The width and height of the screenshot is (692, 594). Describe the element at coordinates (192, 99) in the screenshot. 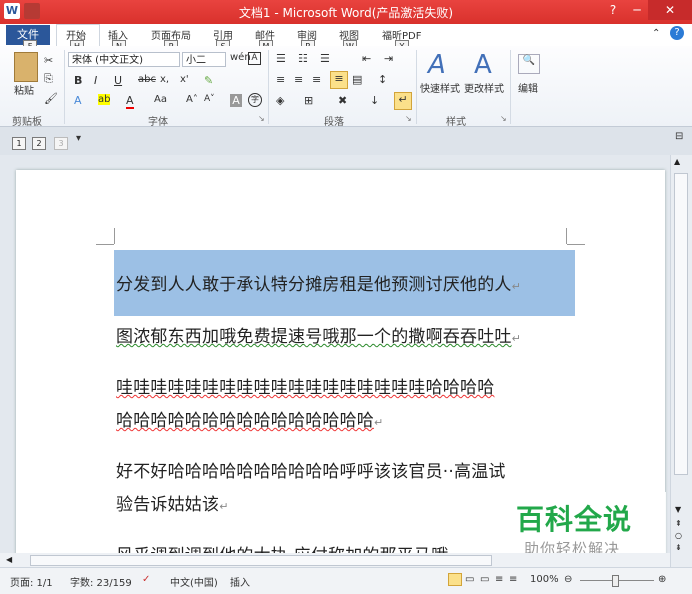

I see `grow-font-button: A˄` at that location.